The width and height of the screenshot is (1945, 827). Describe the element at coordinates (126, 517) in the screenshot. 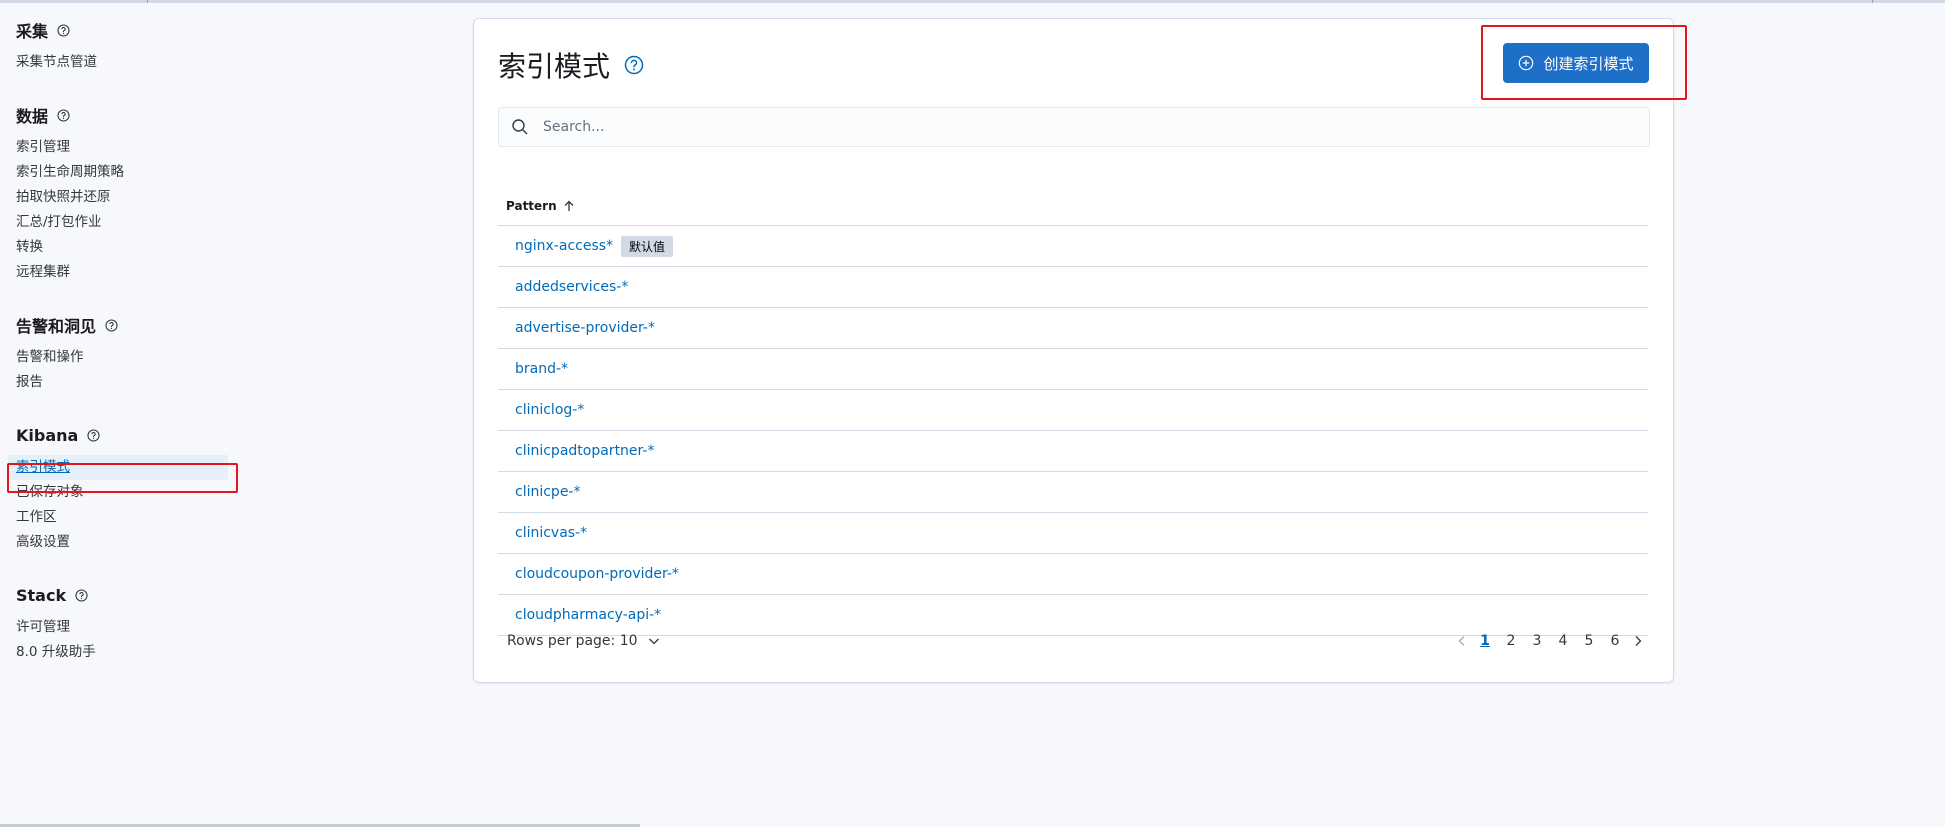

I see `sidebar-item-spaces: 工作区` at that location.